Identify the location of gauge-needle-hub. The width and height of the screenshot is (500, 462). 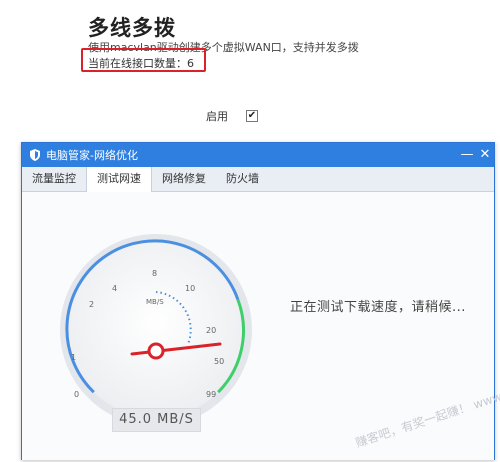
(156, 351).